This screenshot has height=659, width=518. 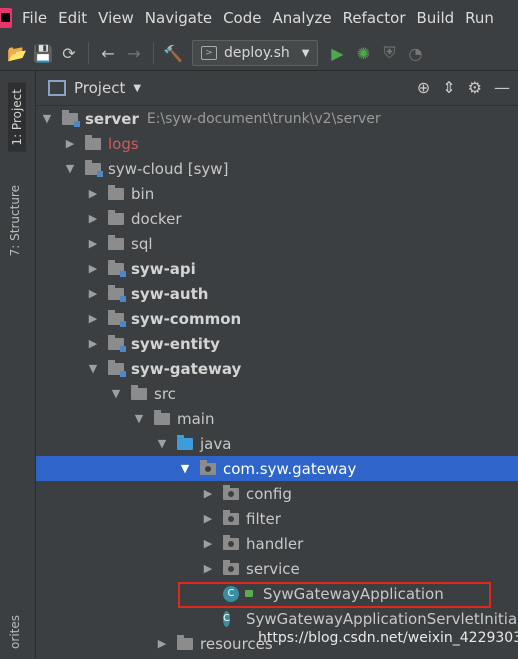 What do you see at coordinates (6, 18) in the screenshot?
I see `intellij-logo-icon` at bounding box center [6, 18].